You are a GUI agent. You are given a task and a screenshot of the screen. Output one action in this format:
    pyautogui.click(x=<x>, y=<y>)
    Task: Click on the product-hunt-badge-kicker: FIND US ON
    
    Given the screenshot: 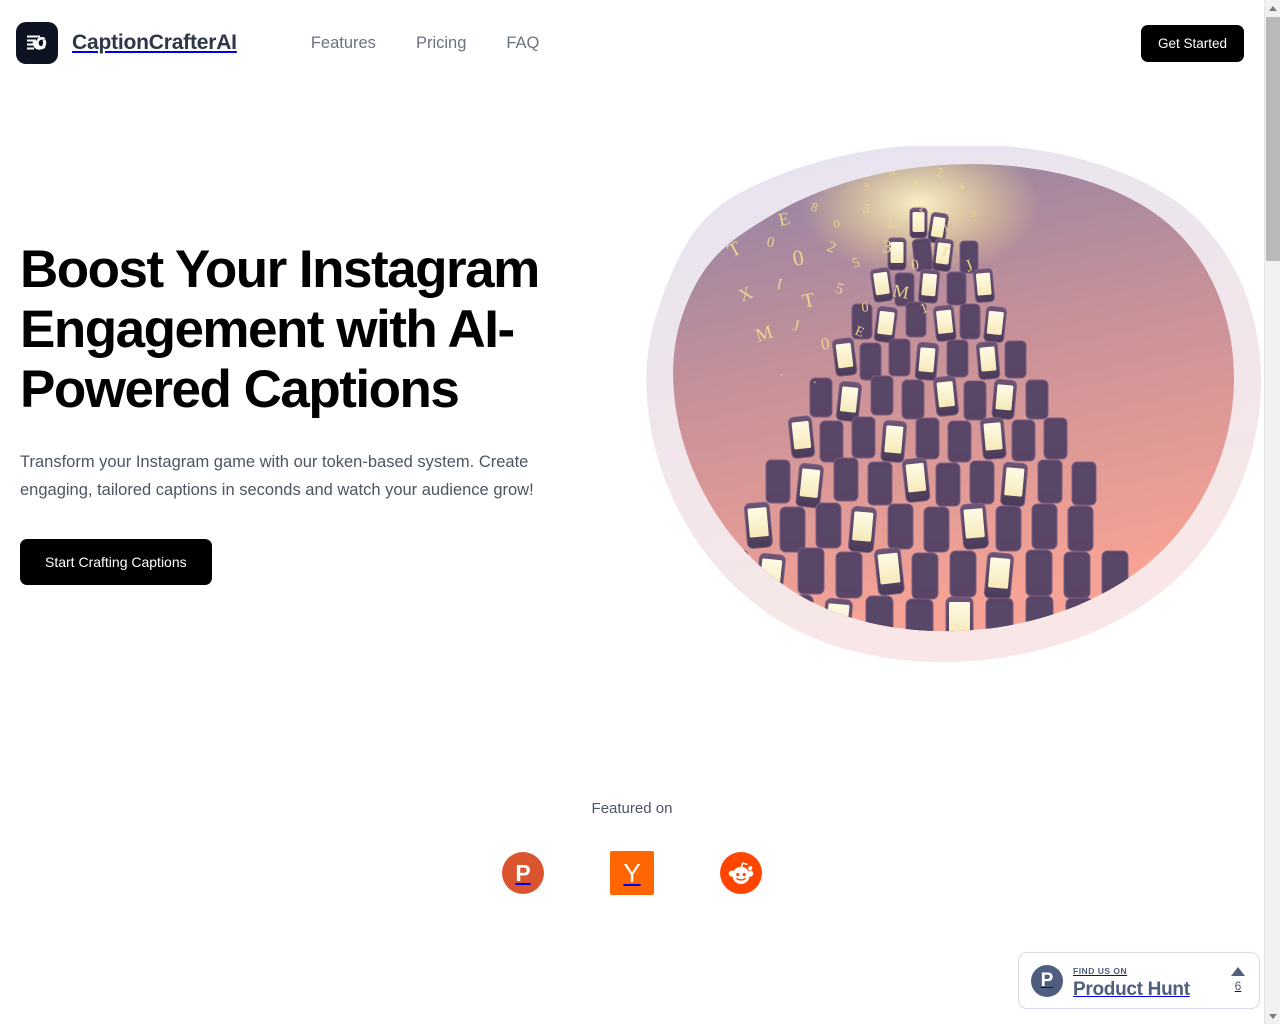 What is the action you would take?
    pyautogui.click(x=1100, y=970)
    